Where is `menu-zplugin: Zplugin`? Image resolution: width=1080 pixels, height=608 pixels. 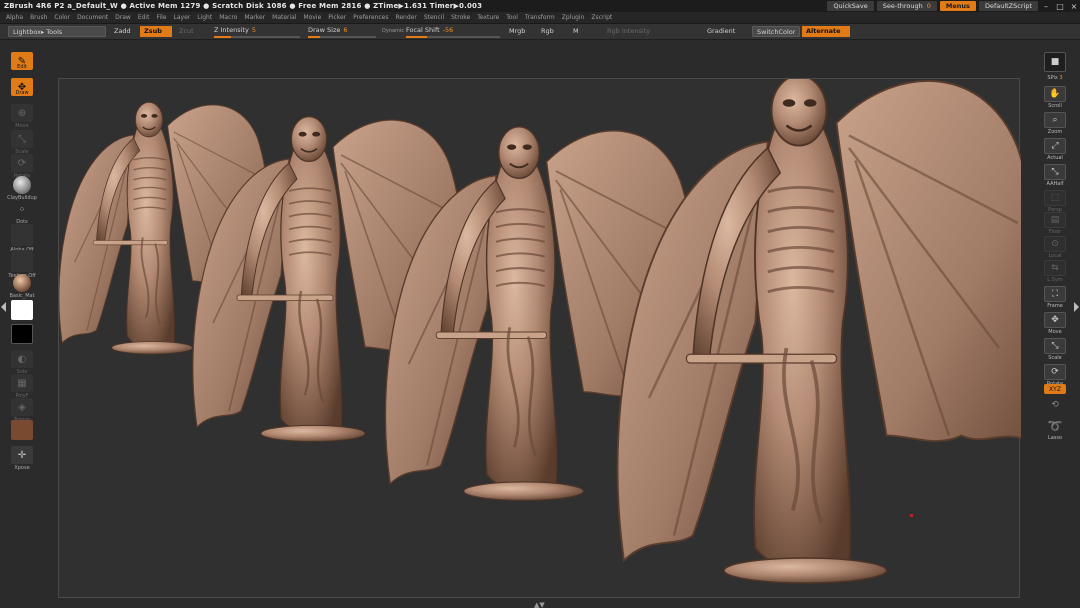
menu-zplugin: Zplugin is located at coordinates (573, 17).